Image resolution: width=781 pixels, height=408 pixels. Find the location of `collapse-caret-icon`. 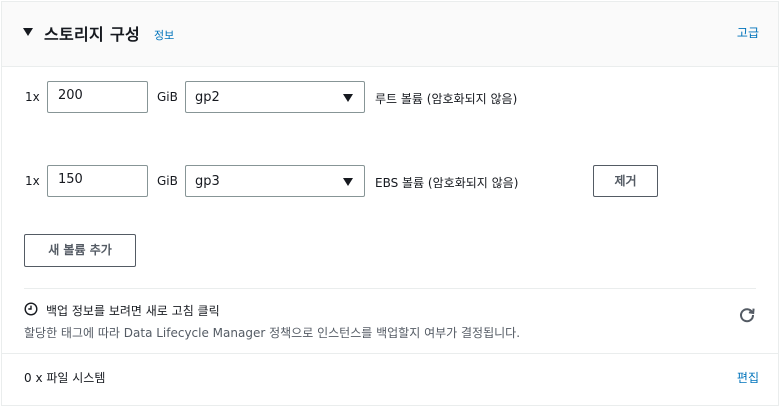

collapse-caret-icon is located at coordinates (28, 32).